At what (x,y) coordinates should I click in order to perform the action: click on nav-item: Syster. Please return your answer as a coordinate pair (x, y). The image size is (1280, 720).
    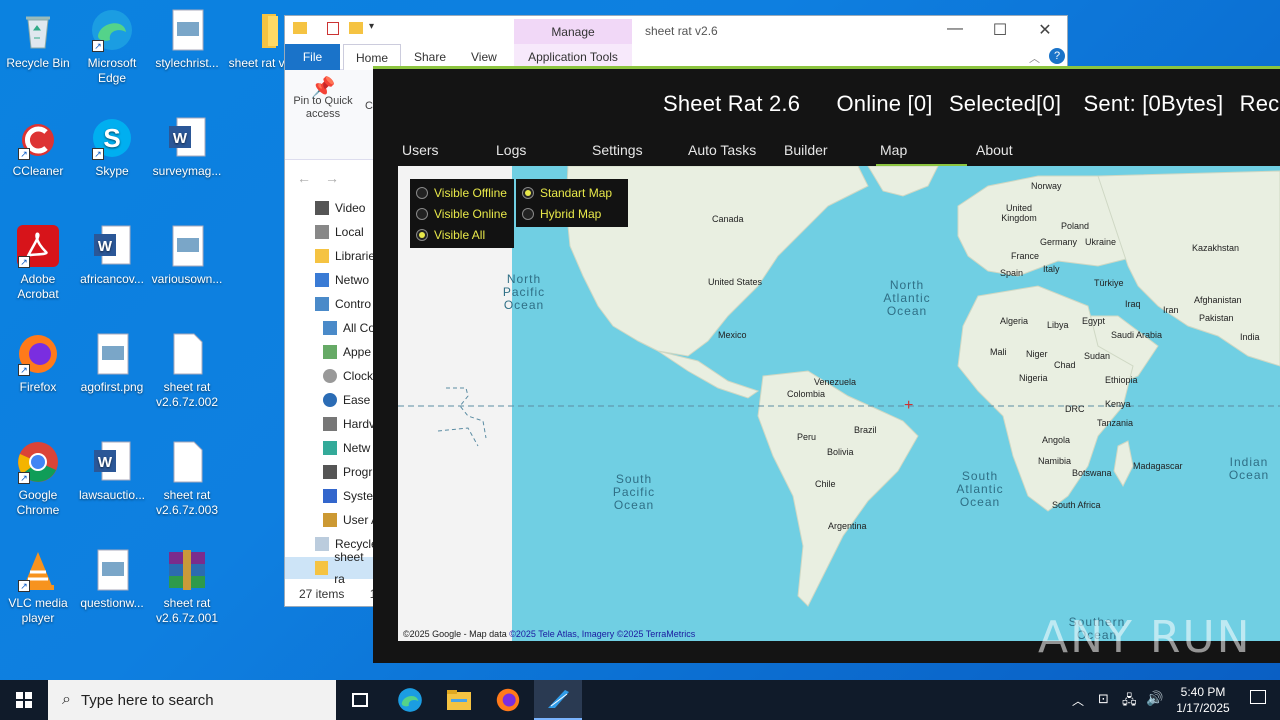
    Looking at the image, I should click on (350, 496).